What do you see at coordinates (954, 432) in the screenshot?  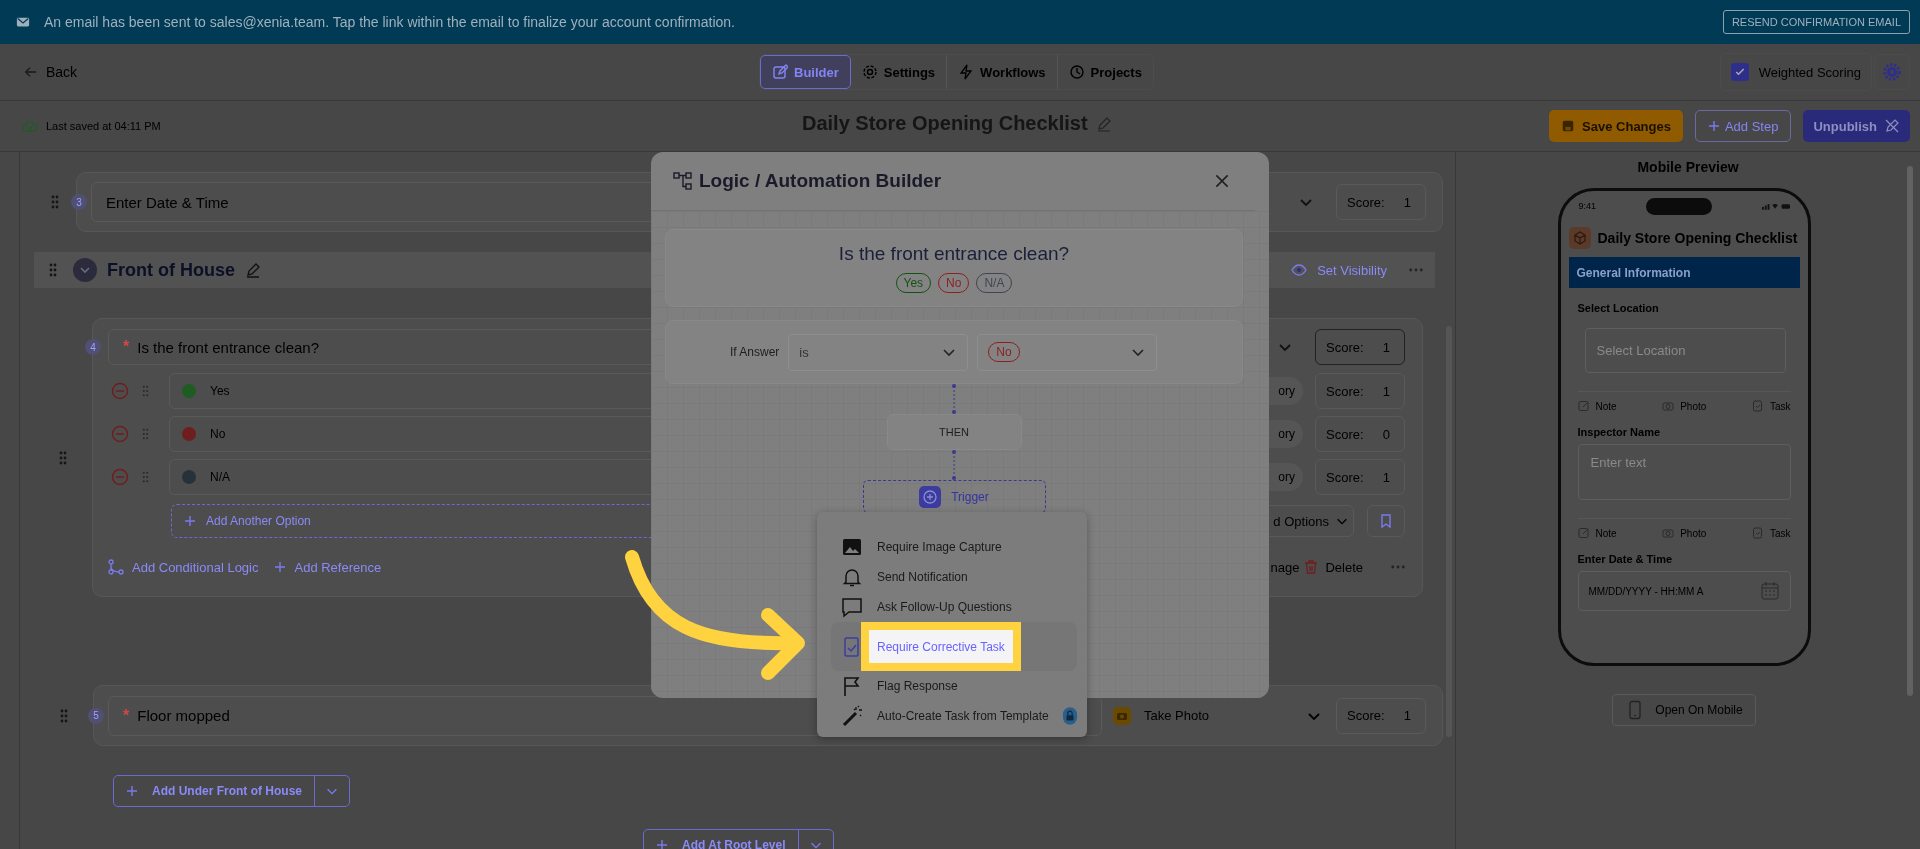 I see `then-node: THEN` at bounding box center [954, 432].